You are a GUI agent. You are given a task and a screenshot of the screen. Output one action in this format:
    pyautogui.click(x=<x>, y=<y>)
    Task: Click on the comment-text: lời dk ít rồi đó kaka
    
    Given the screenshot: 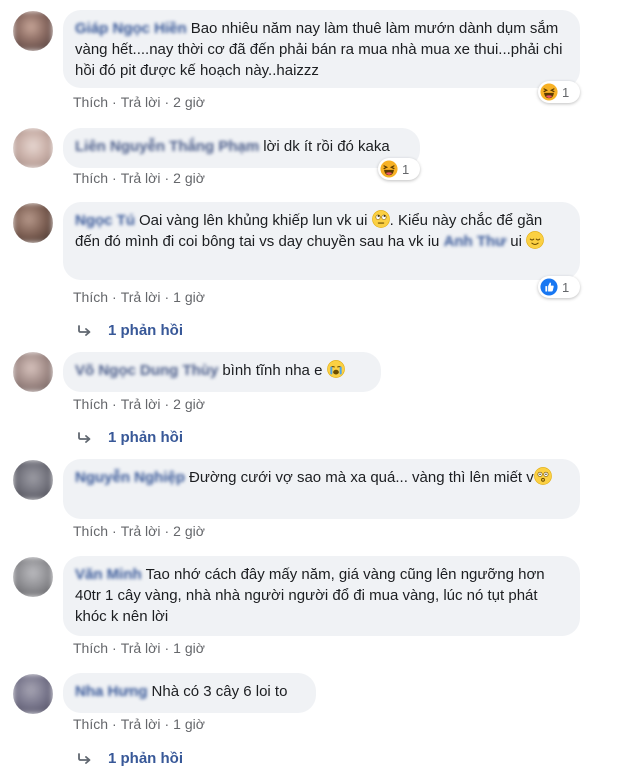 What is the action you would take?
    pyautogui.click(x=326, y=146)
    